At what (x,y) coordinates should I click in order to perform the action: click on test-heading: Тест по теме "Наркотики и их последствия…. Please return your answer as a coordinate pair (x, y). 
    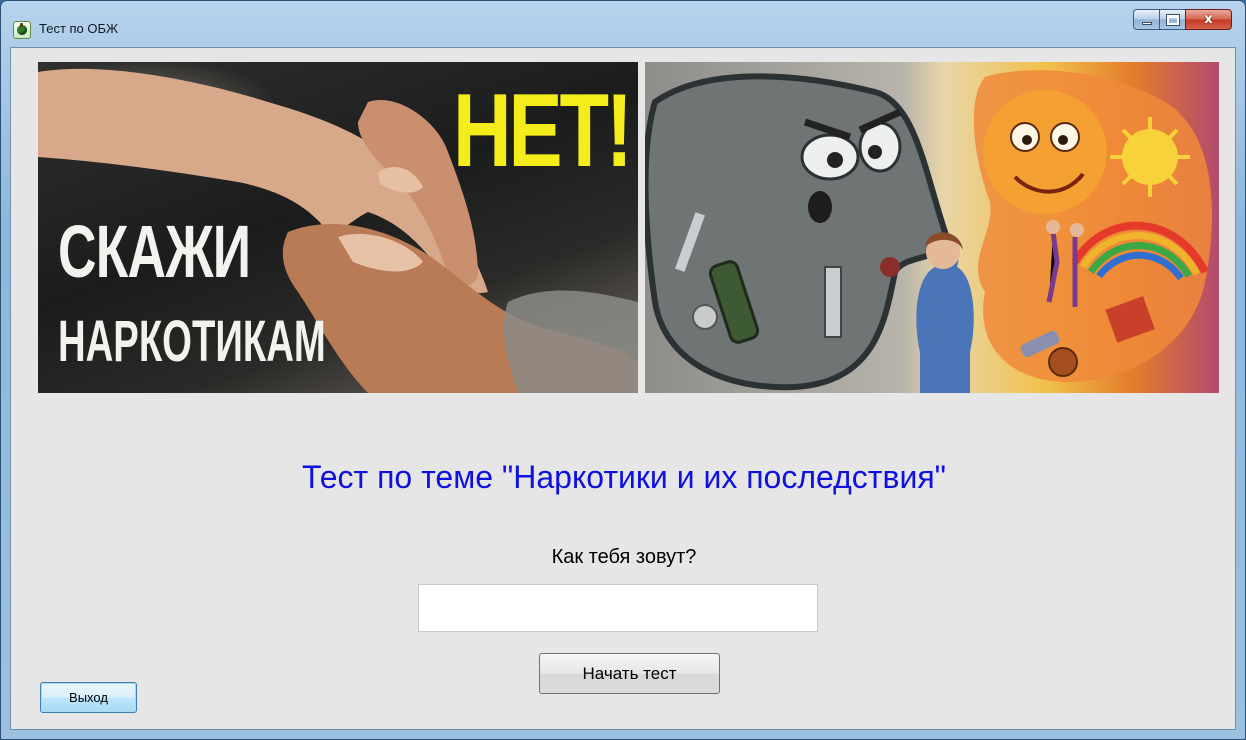
    Looking at the image, I should click on (623, 477).